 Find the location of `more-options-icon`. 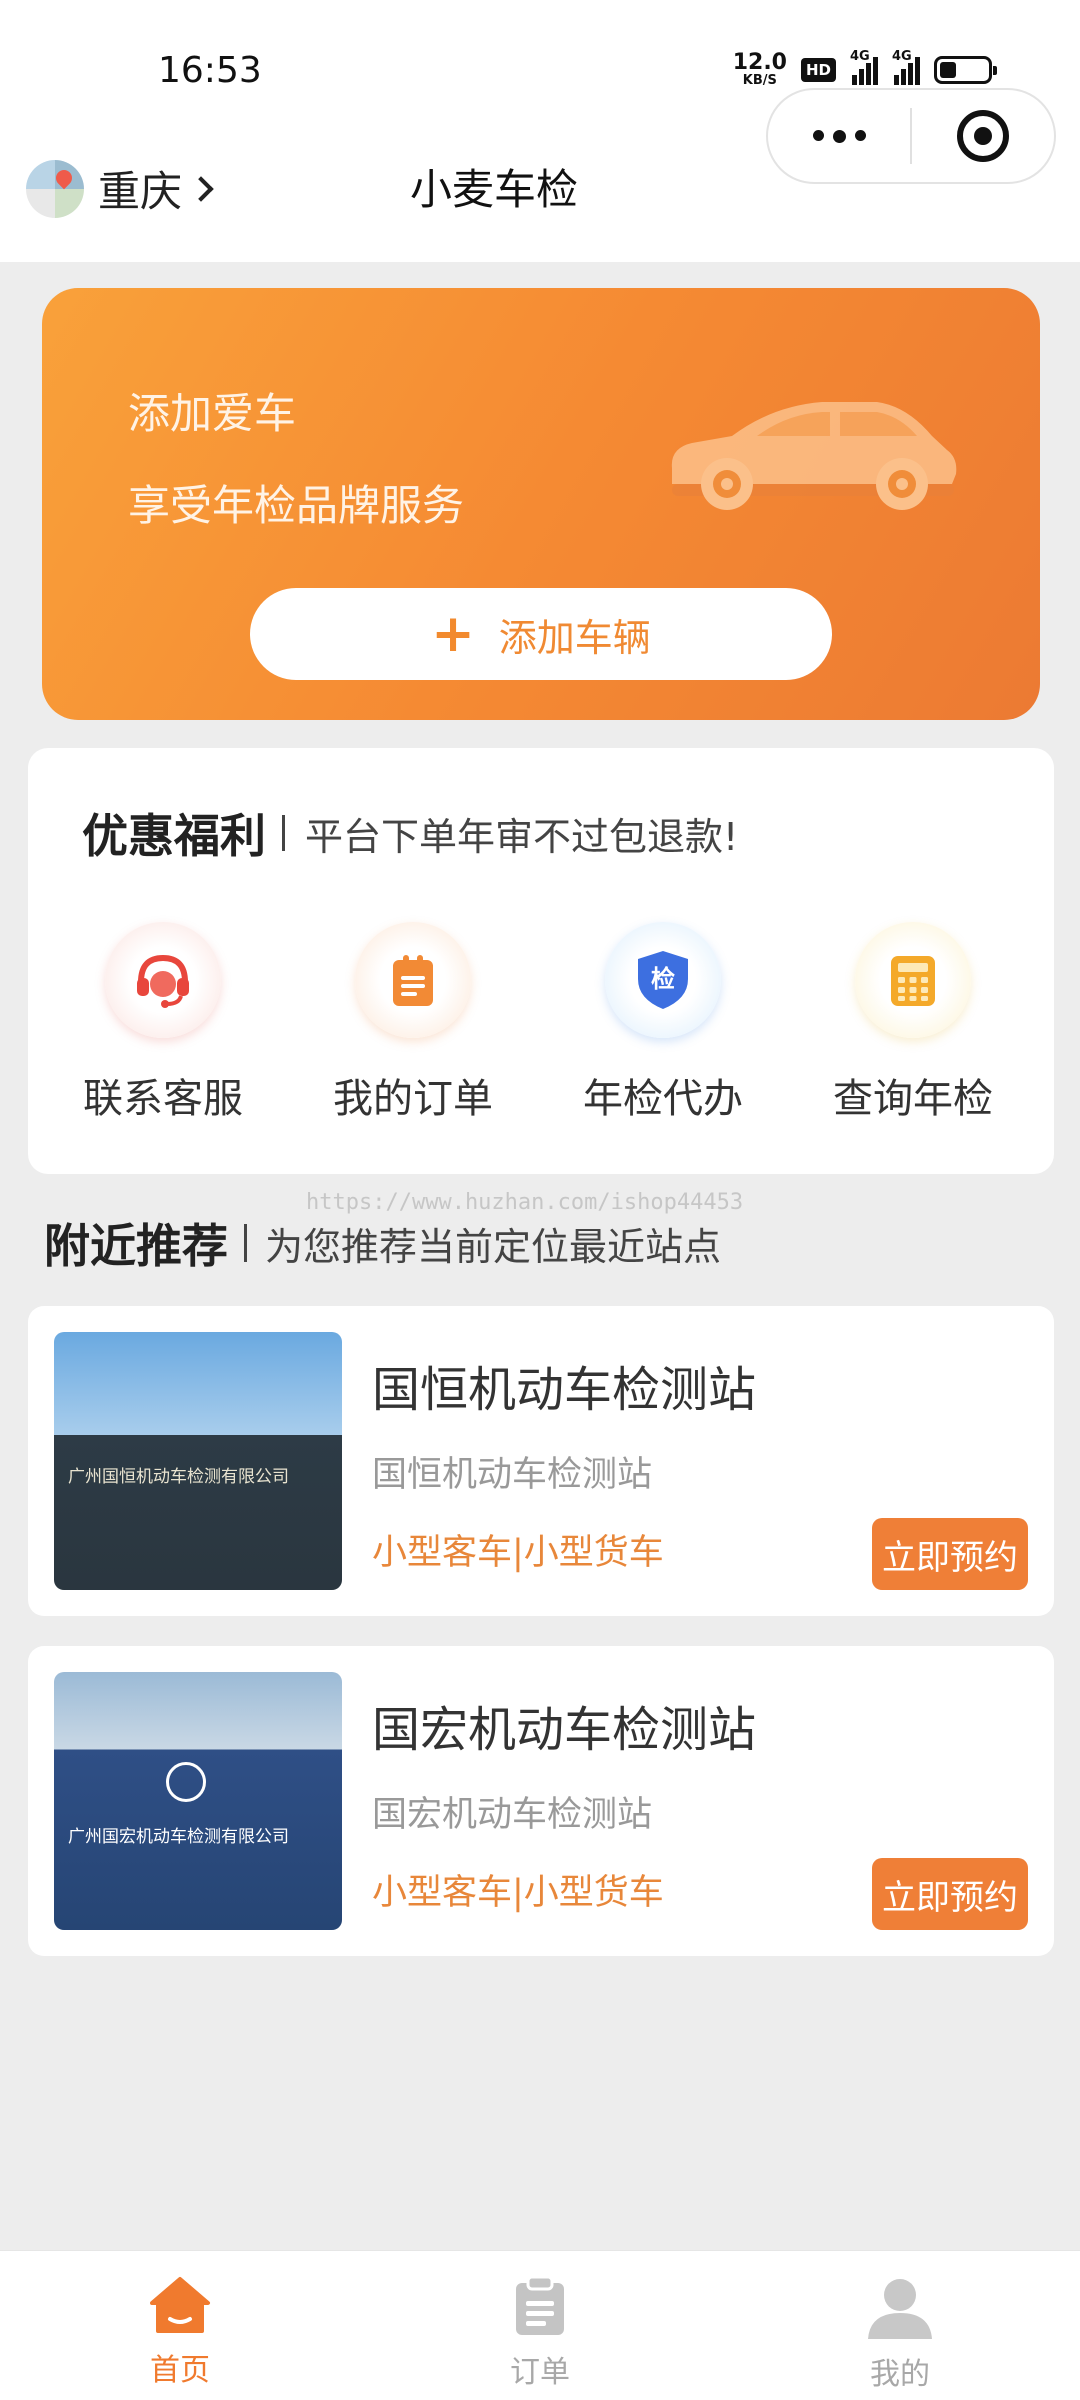

more-options-icon is located at coordinates (839, 136).